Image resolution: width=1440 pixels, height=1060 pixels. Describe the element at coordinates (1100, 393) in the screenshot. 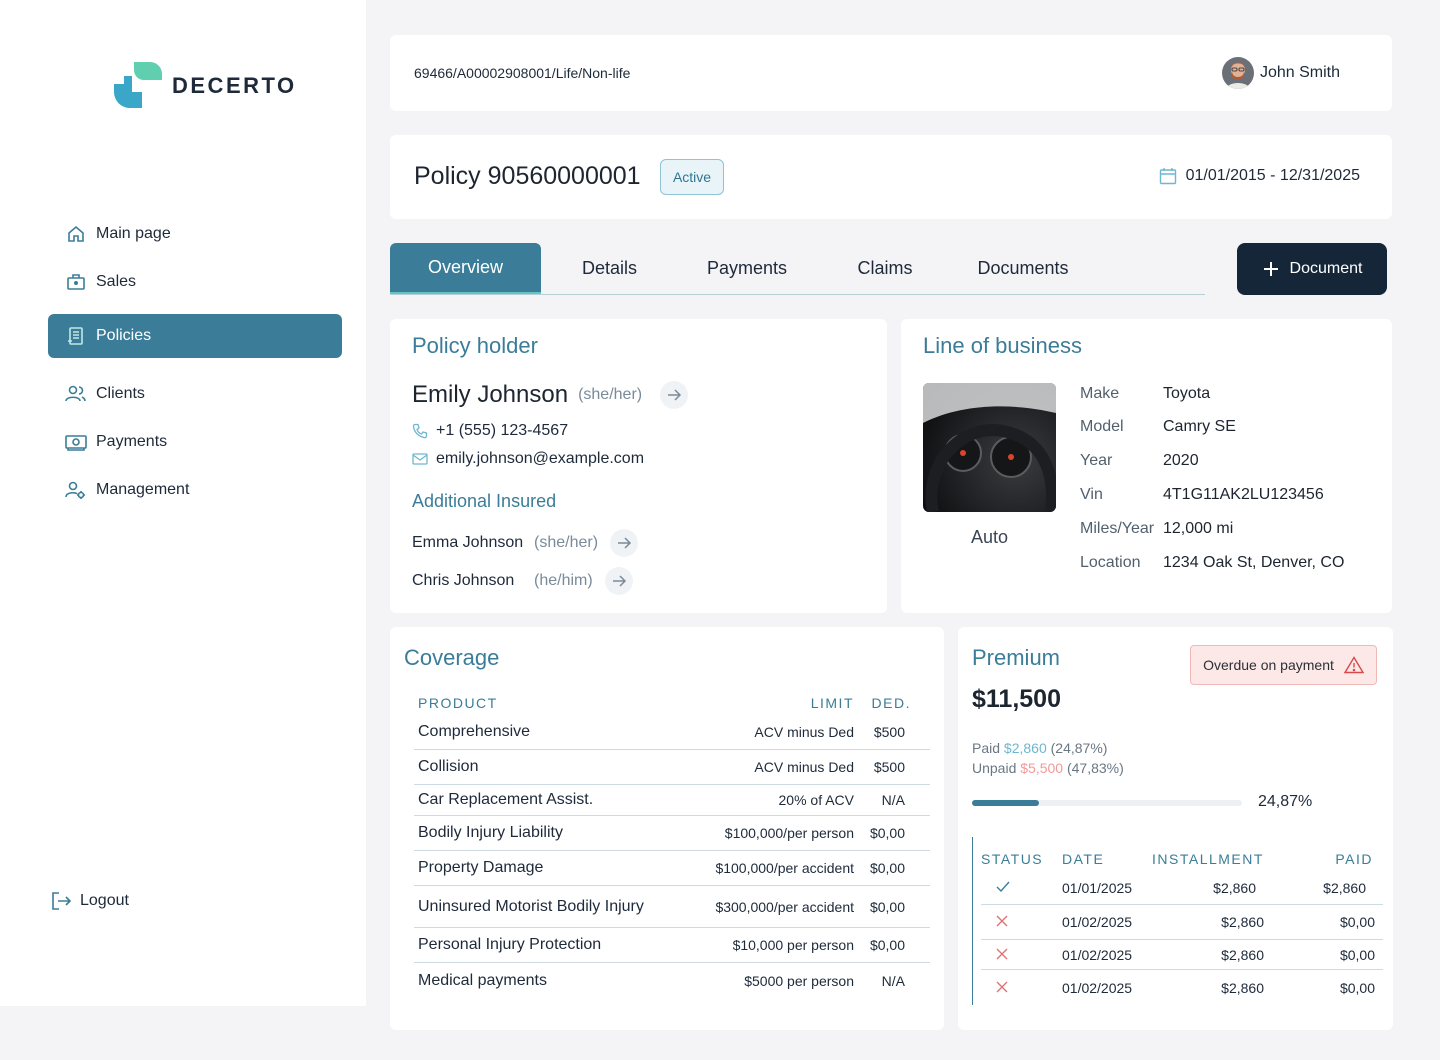

I see `lob-field-key: Make` at that location.